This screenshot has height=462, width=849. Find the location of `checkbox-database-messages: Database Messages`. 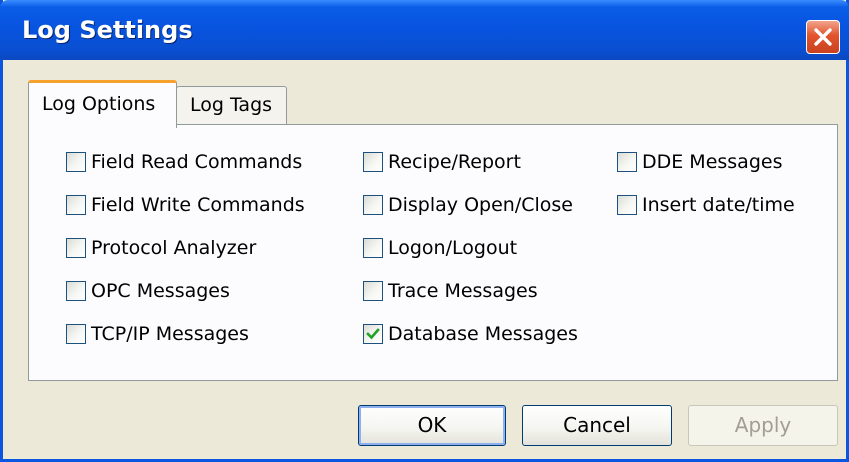

checkbox-database-messages: Database Messages is located at coordinates (470, 334).